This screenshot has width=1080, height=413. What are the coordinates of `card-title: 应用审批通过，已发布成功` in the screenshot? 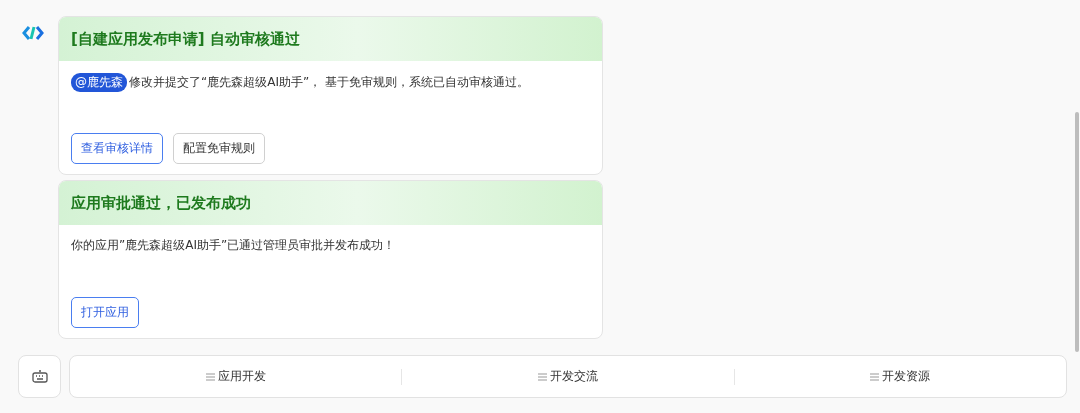 It's located at (330, 203).